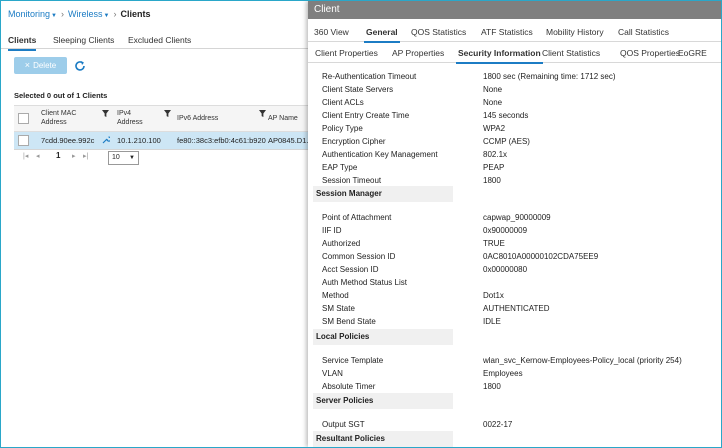 The image size is (722, 448). What do you see at coordinates (514, 129) in the screenshot?
I see `detail-row: Policy Type WPA2` at bounding box center [514, 129].